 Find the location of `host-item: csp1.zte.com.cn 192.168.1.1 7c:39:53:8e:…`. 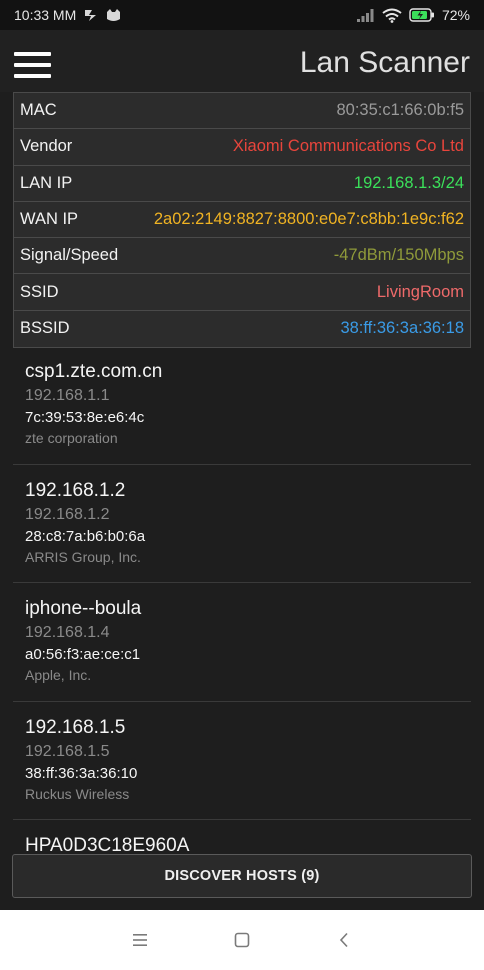

host-item: csp1.zte.com.cn 192.168.1.1 7c:39:53:8e:… is located at coordinates (242, 405).